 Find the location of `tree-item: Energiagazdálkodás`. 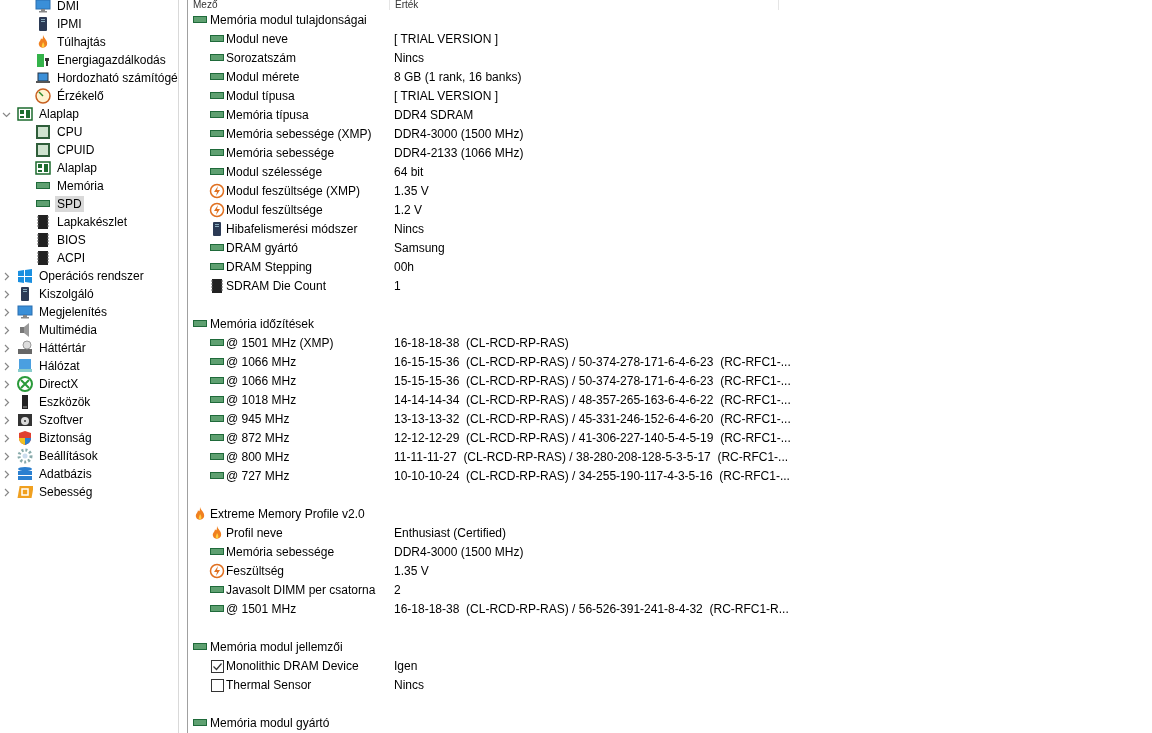

tree-item: Energiagazdálkodás is located at coordinates (111, 60).